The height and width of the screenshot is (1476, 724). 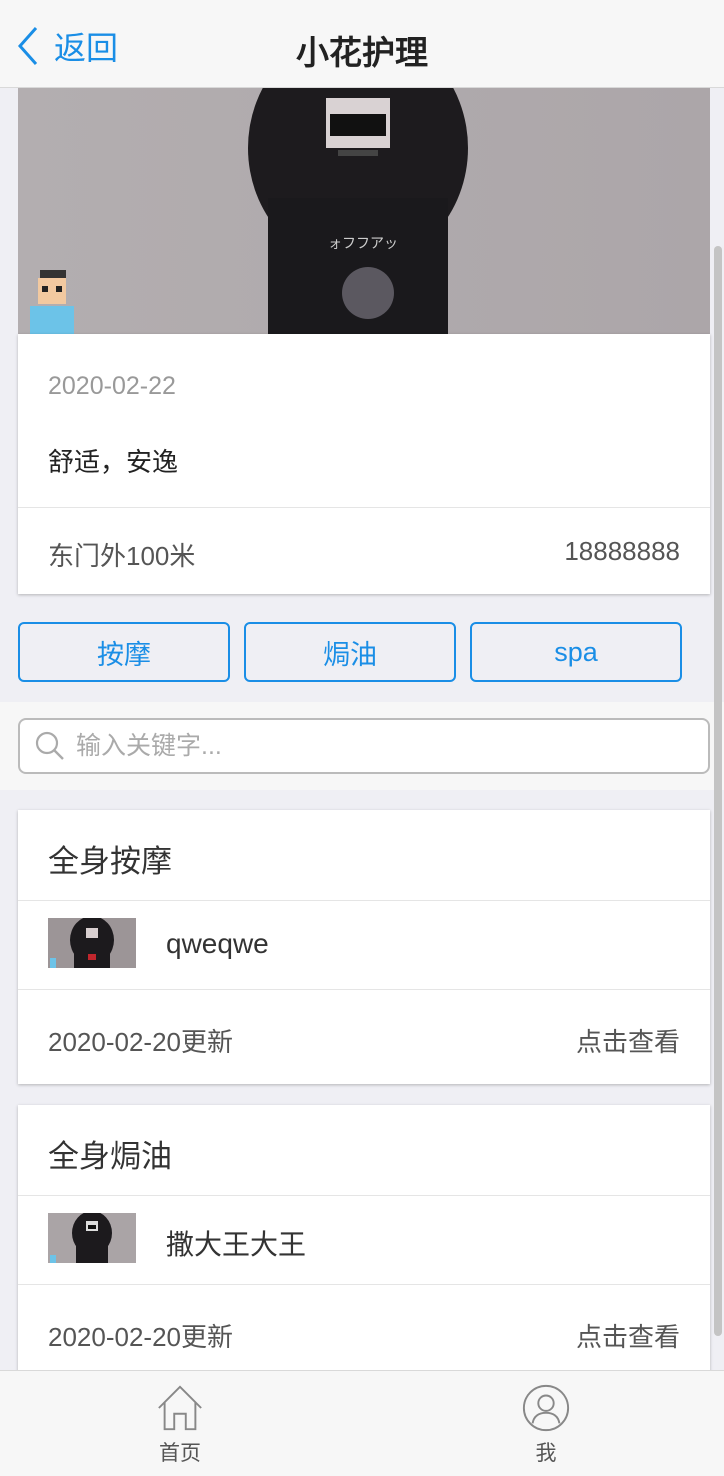 What do you see at coordinates (362, 1423) in the screenshot?
I see `bottom-tab-bar: 首页 我` at bounding box center [362, 1423].